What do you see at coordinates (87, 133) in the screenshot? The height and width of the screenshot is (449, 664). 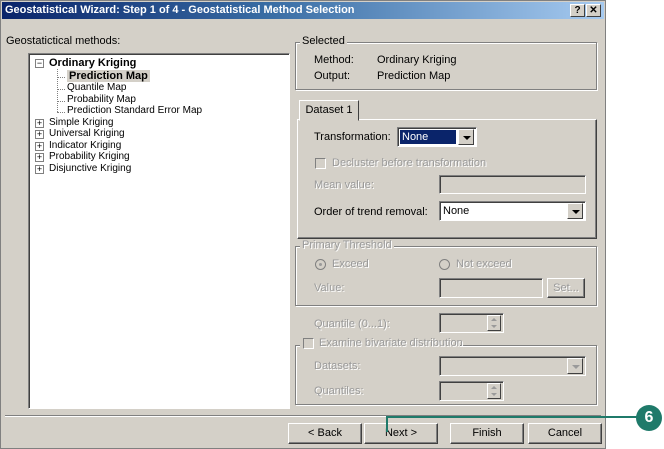 I see `tree-item-label: Universal Kriging` at bounding box center [87, 133].